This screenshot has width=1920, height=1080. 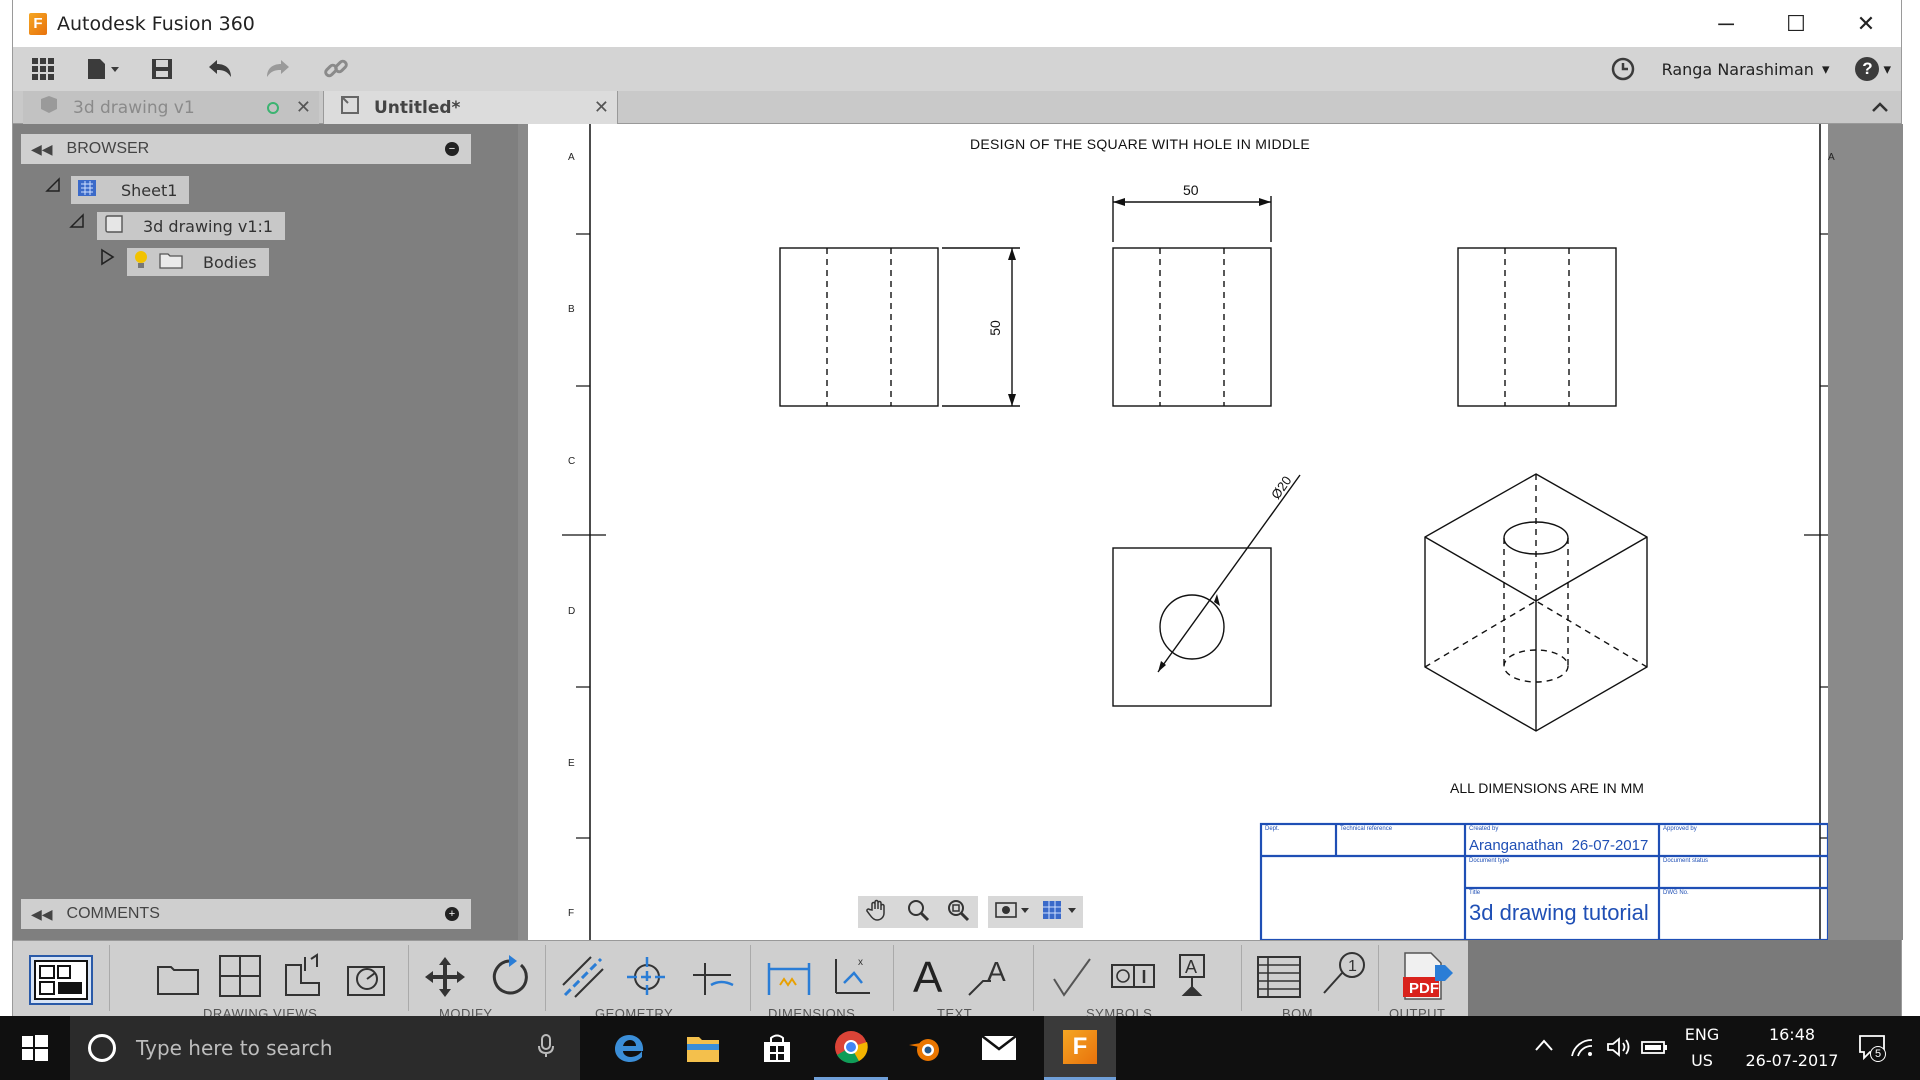 What do you see at coordinates (546, 1048) in the screenshot?
I see `microphone-icon` at bounding box center [546, 1048].